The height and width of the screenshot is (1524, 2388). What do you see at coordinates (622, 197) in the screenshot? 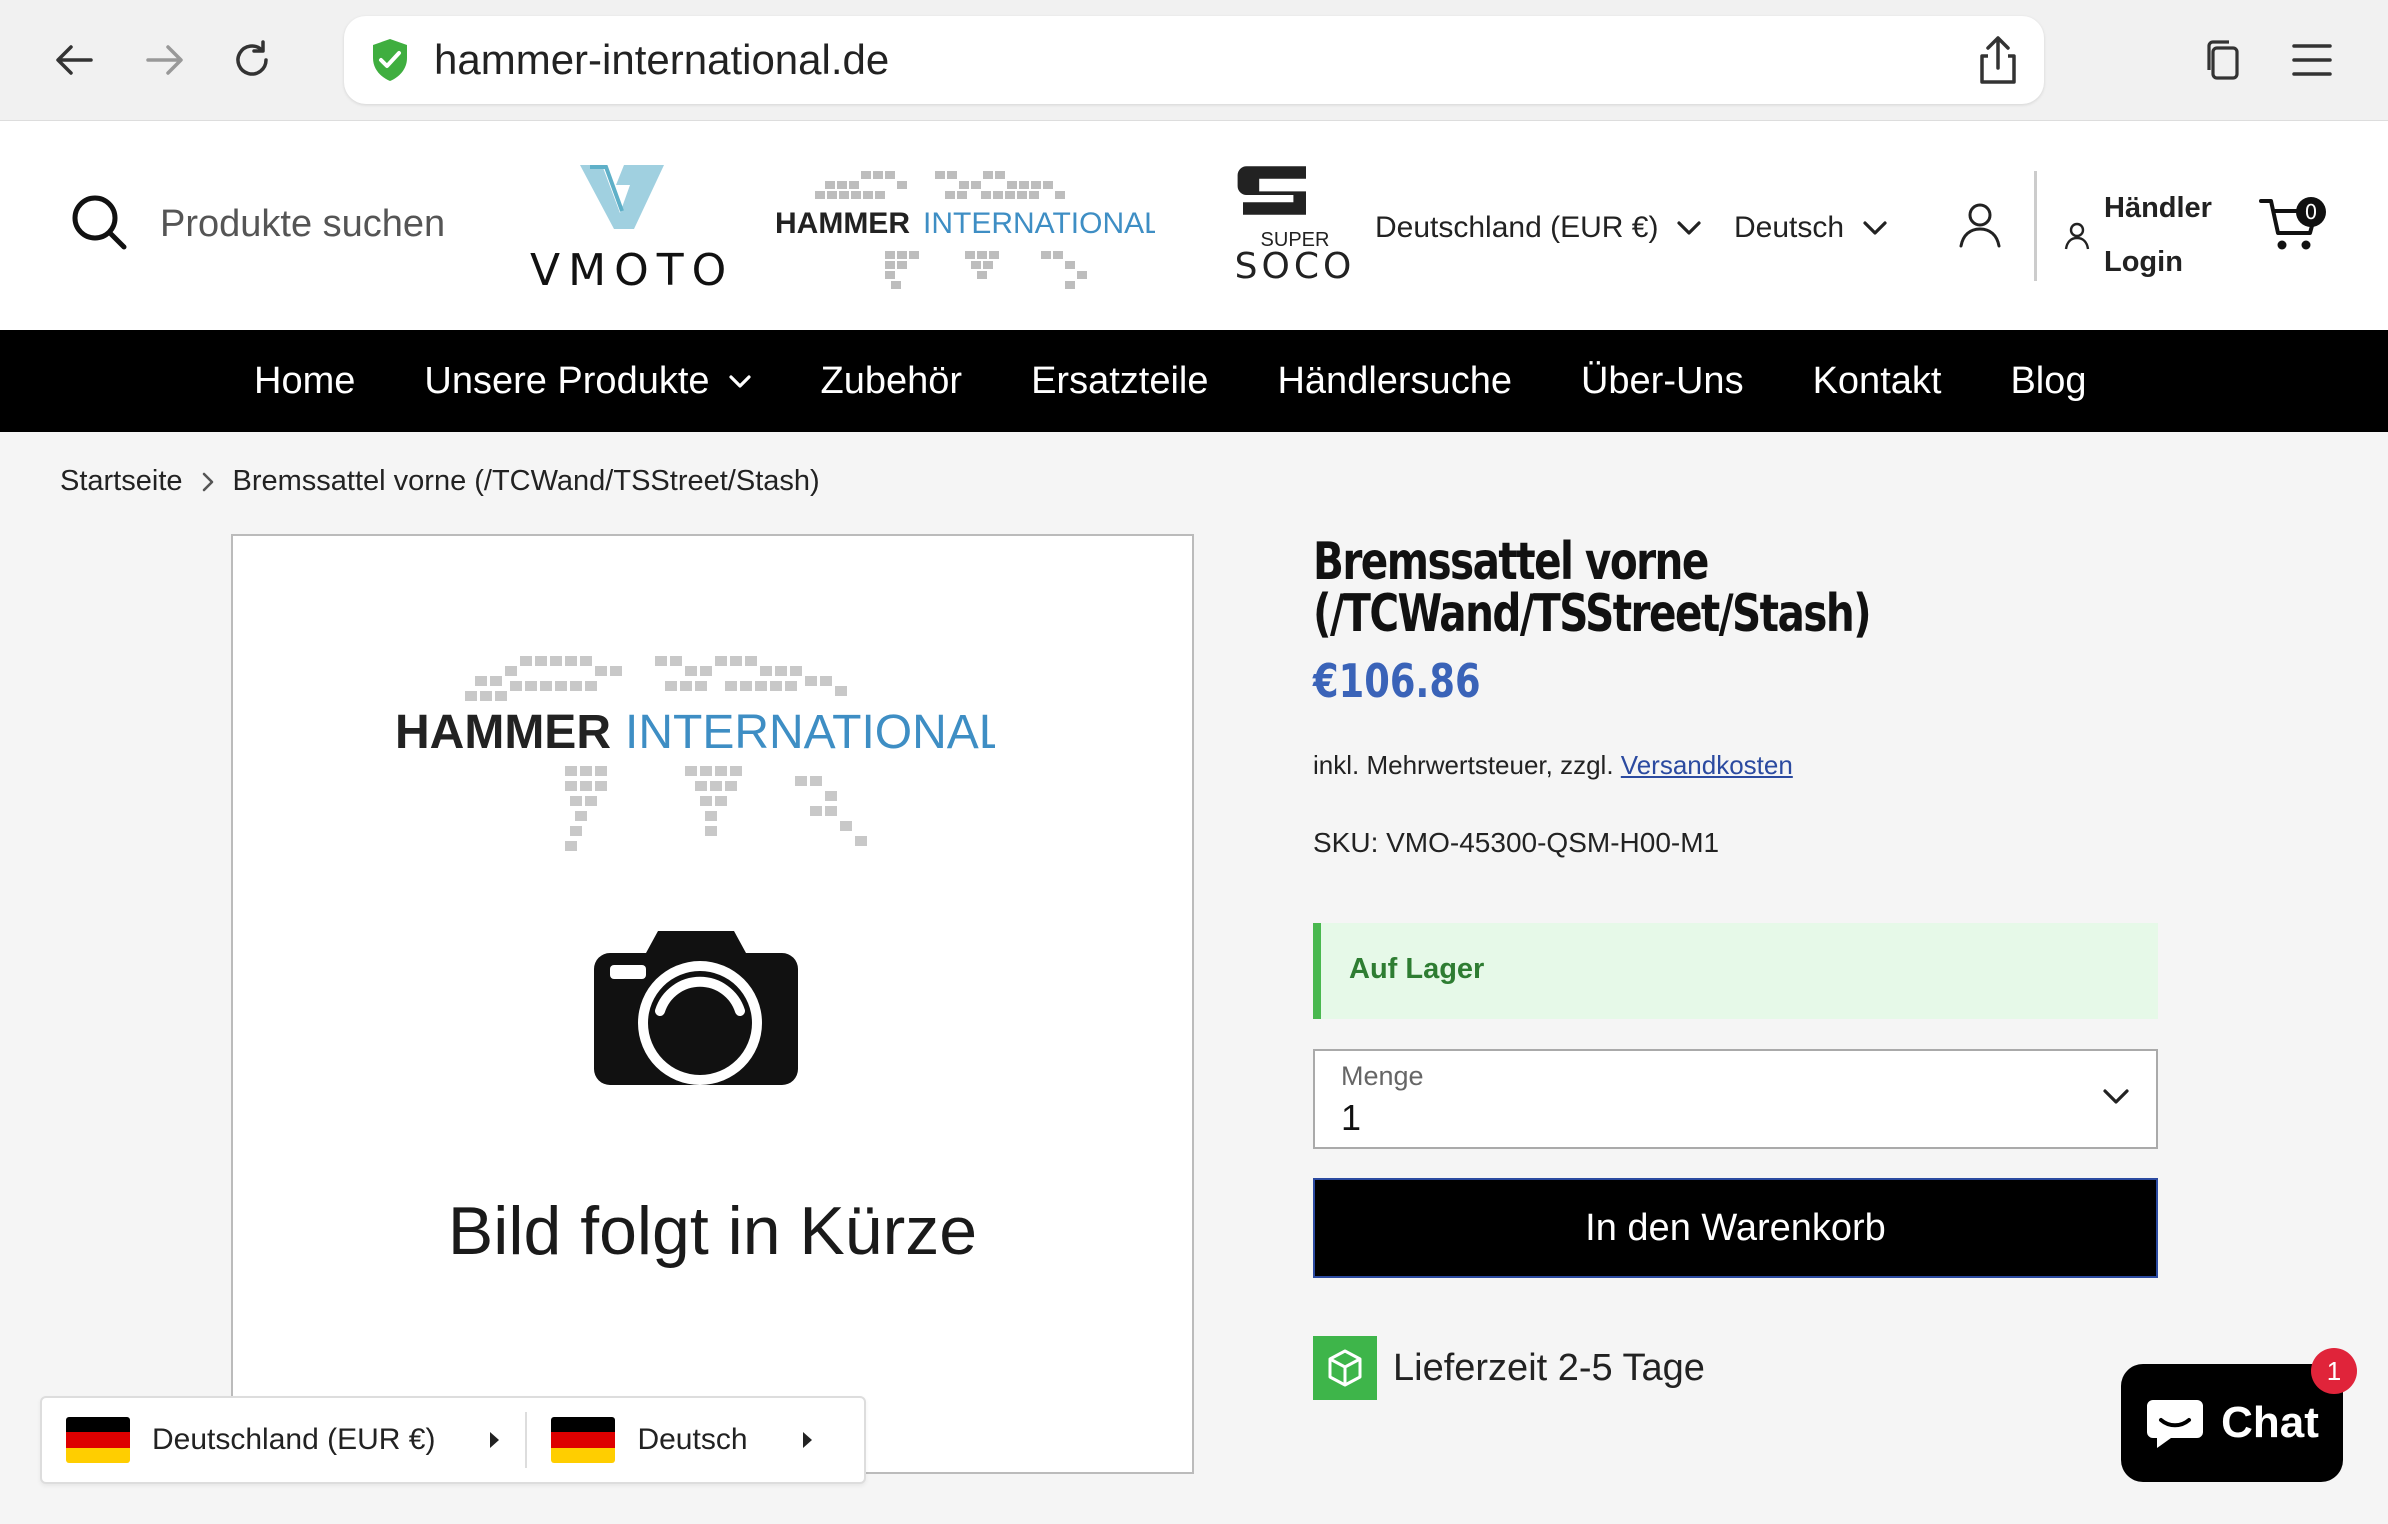
I see `vmoto-mark-icon` at bounding box center [622, 197].